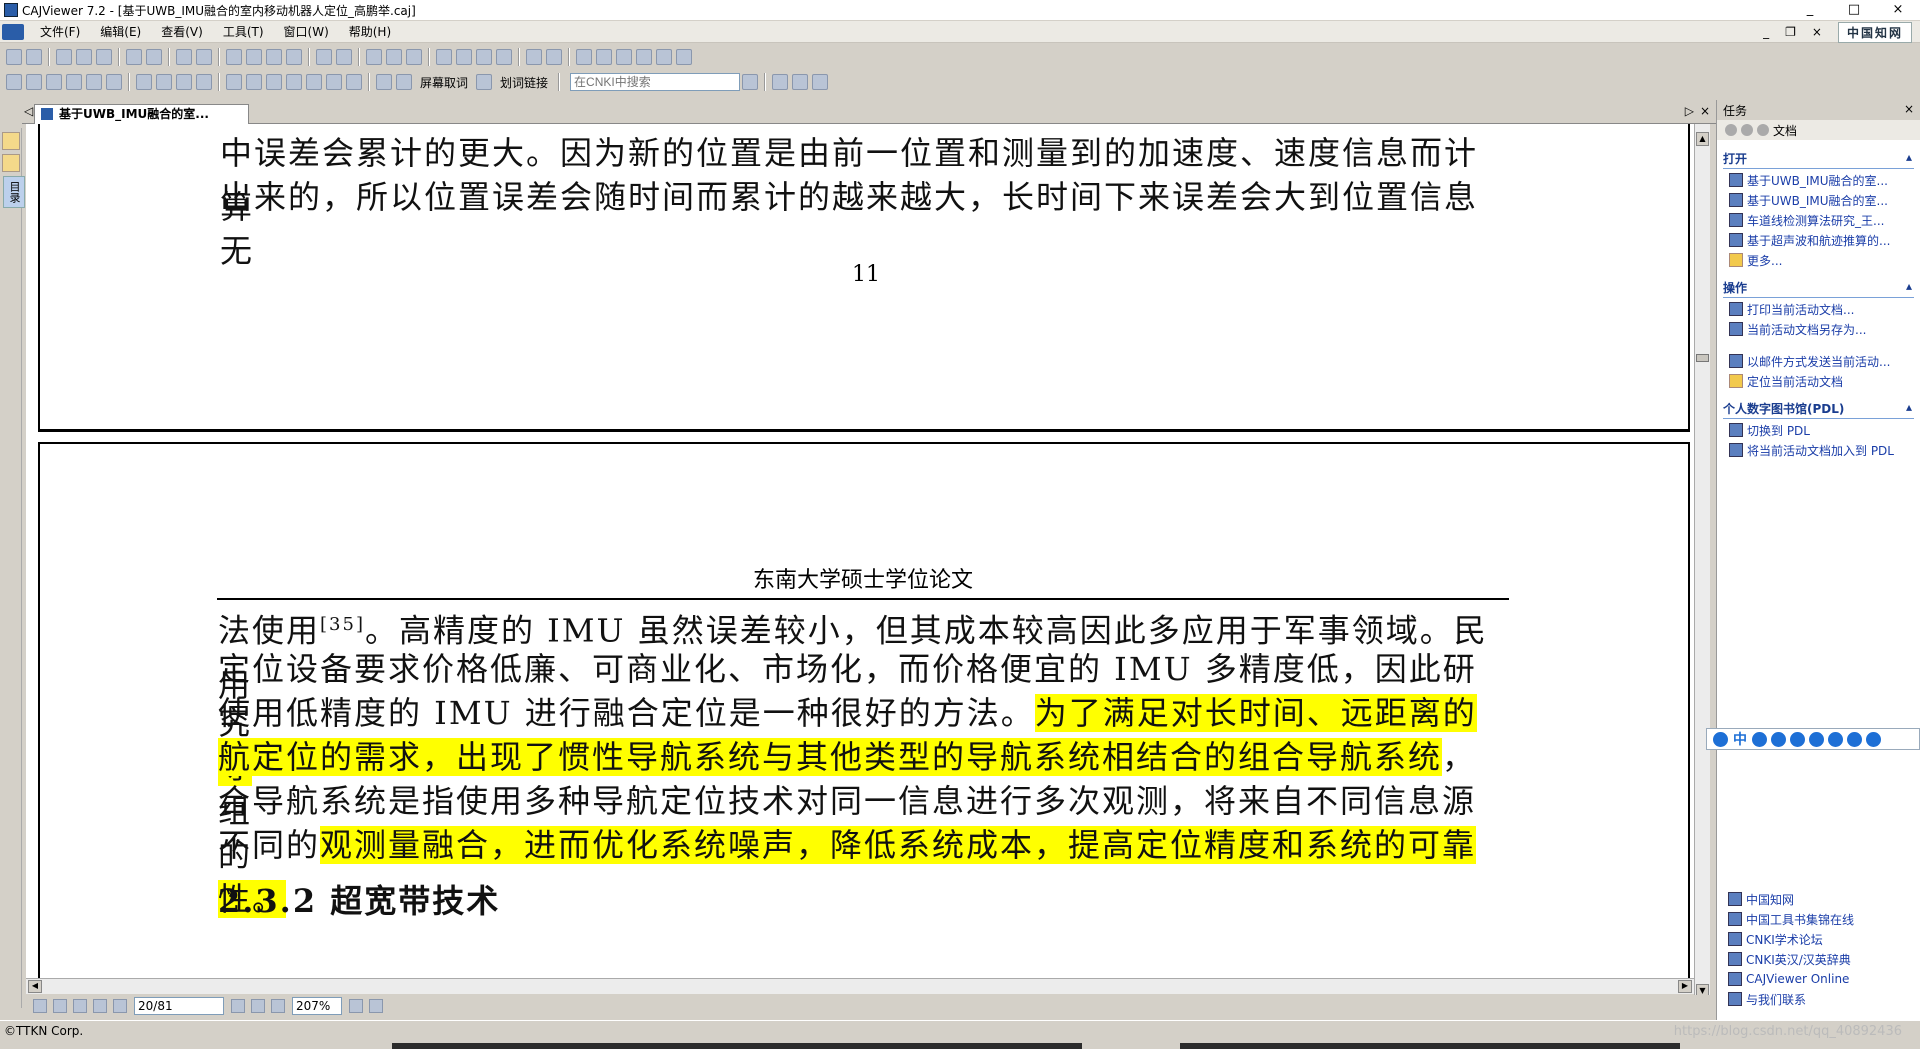 The height and width of the screenshot is (1049, 1920). Describe the element at coordinates (84, 57) in the screenshot. I see `print-preview-icon` at that location.